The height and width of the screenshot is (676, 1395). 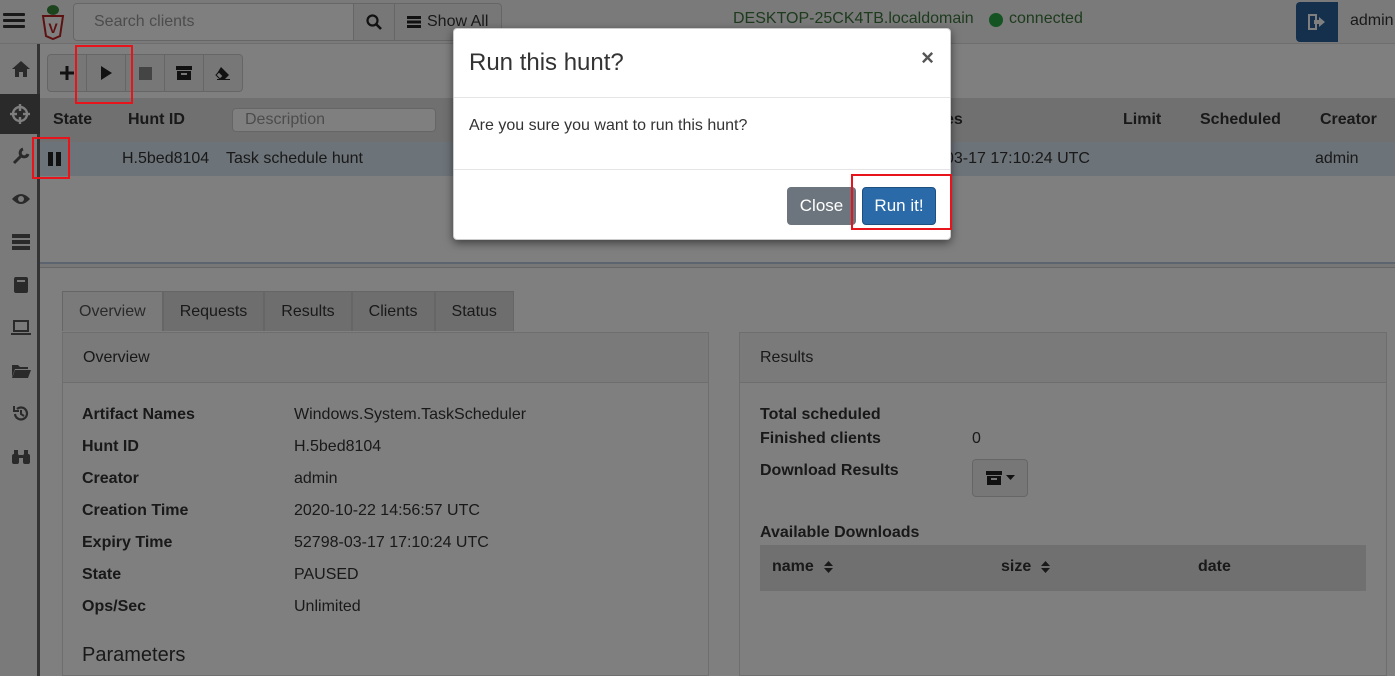 What do you see at coordinates (821, 206) in the screenshot?
I see `close-button: Close` at bounding box center [821, 206].